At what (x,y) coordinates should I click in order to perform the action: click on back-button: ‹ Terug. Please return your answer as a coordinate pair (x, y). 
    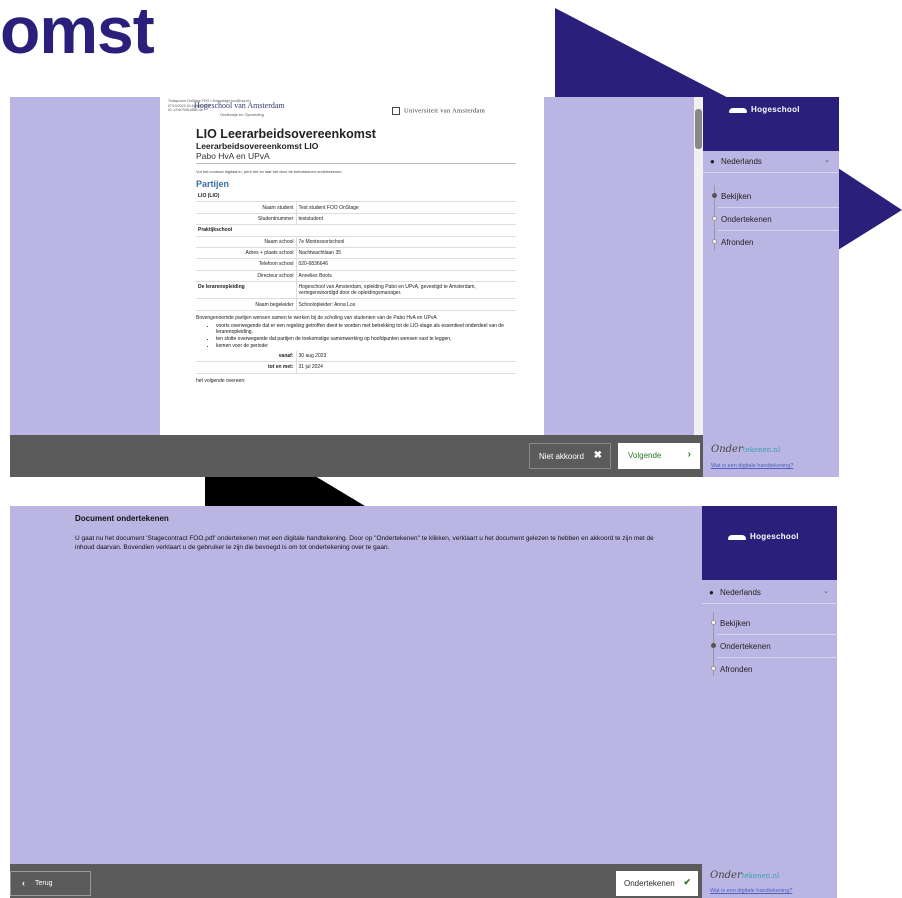
    Looking at the image, I should click on (50, 883).